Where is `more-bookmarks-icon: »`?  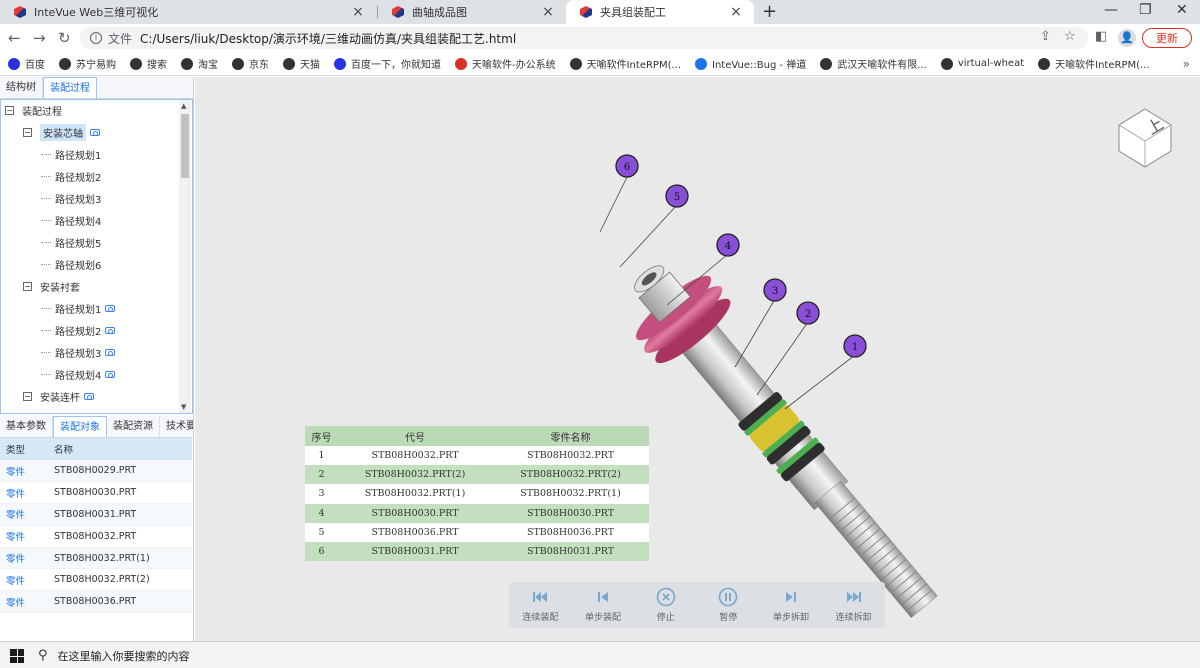
more-bookmarks-icon: » is located at coordinates (1186, 64).